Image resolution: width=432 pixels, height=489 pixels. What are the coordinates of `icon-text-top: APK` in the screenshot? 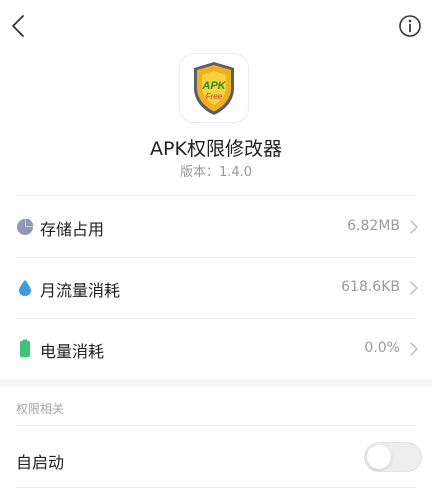 It's located at (213, 86).